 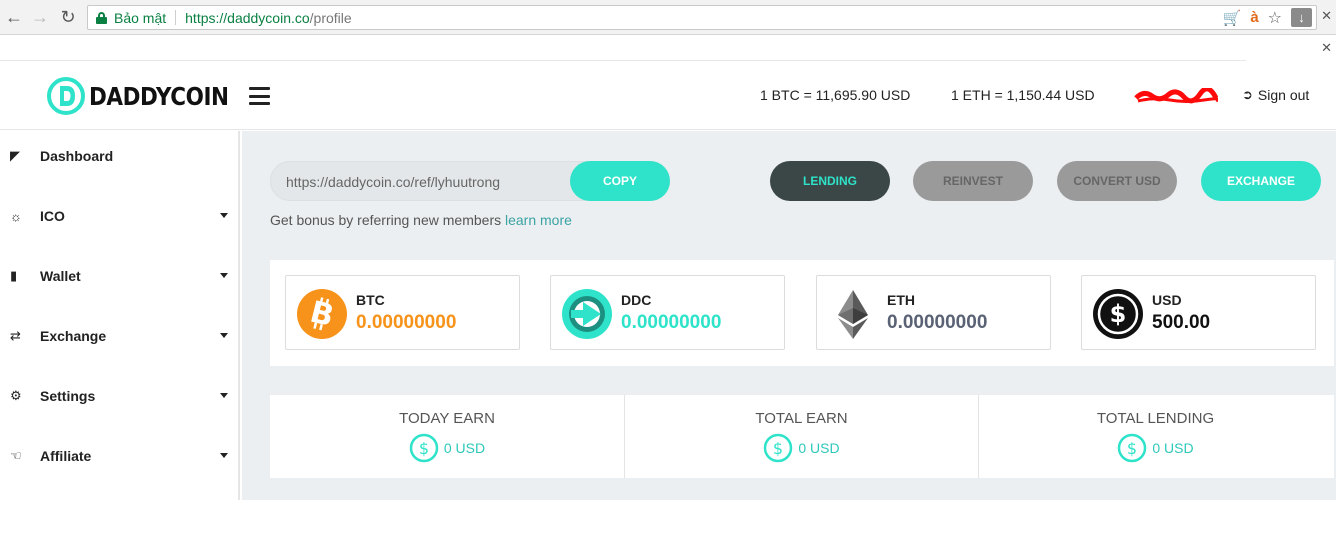 What do you see at coordinates (1232, 18) in the screenshot?
I see `cart-extension-icon: 🛒` at bounding box center [1232, 18].